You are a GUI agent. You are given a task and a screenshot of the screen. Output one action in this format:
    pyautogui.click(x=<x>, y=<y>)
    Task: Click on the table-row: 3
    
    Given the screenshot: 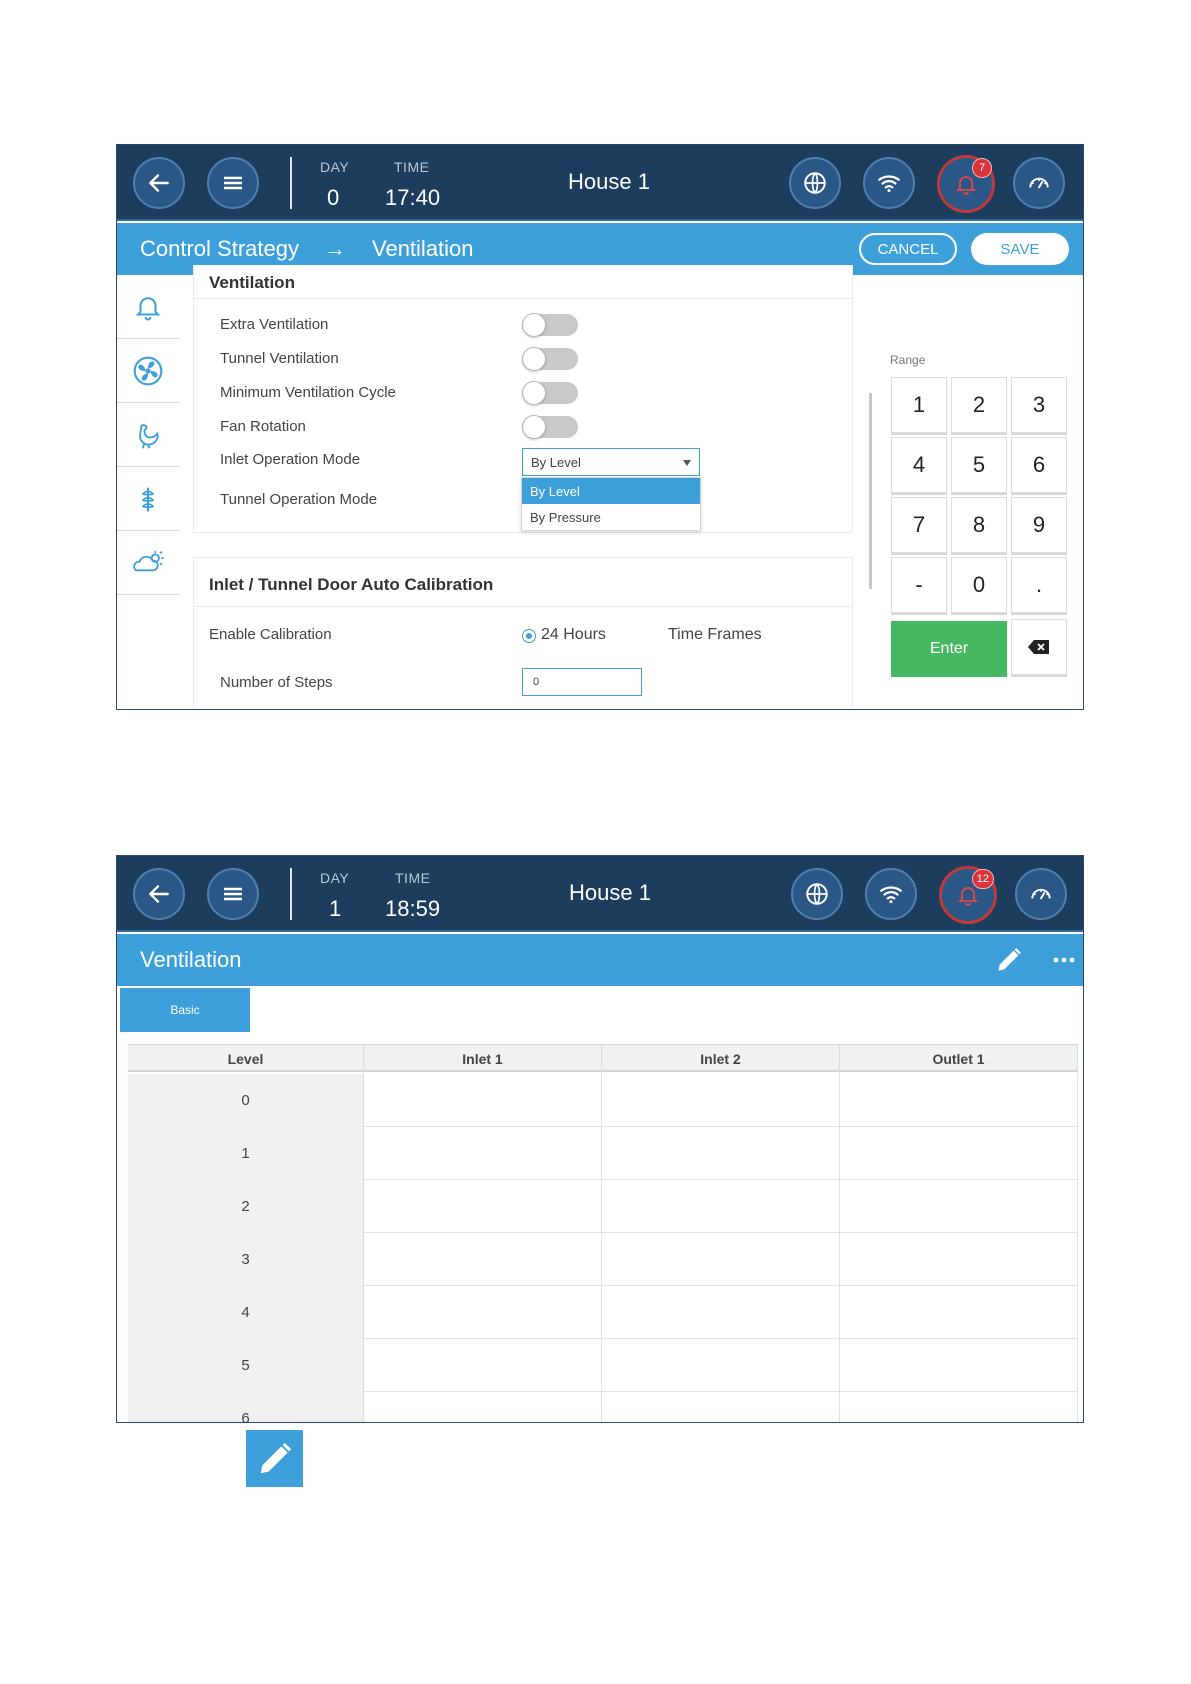 What is the action you would take?
    pyautogui.click(x=603, y=1259)
    